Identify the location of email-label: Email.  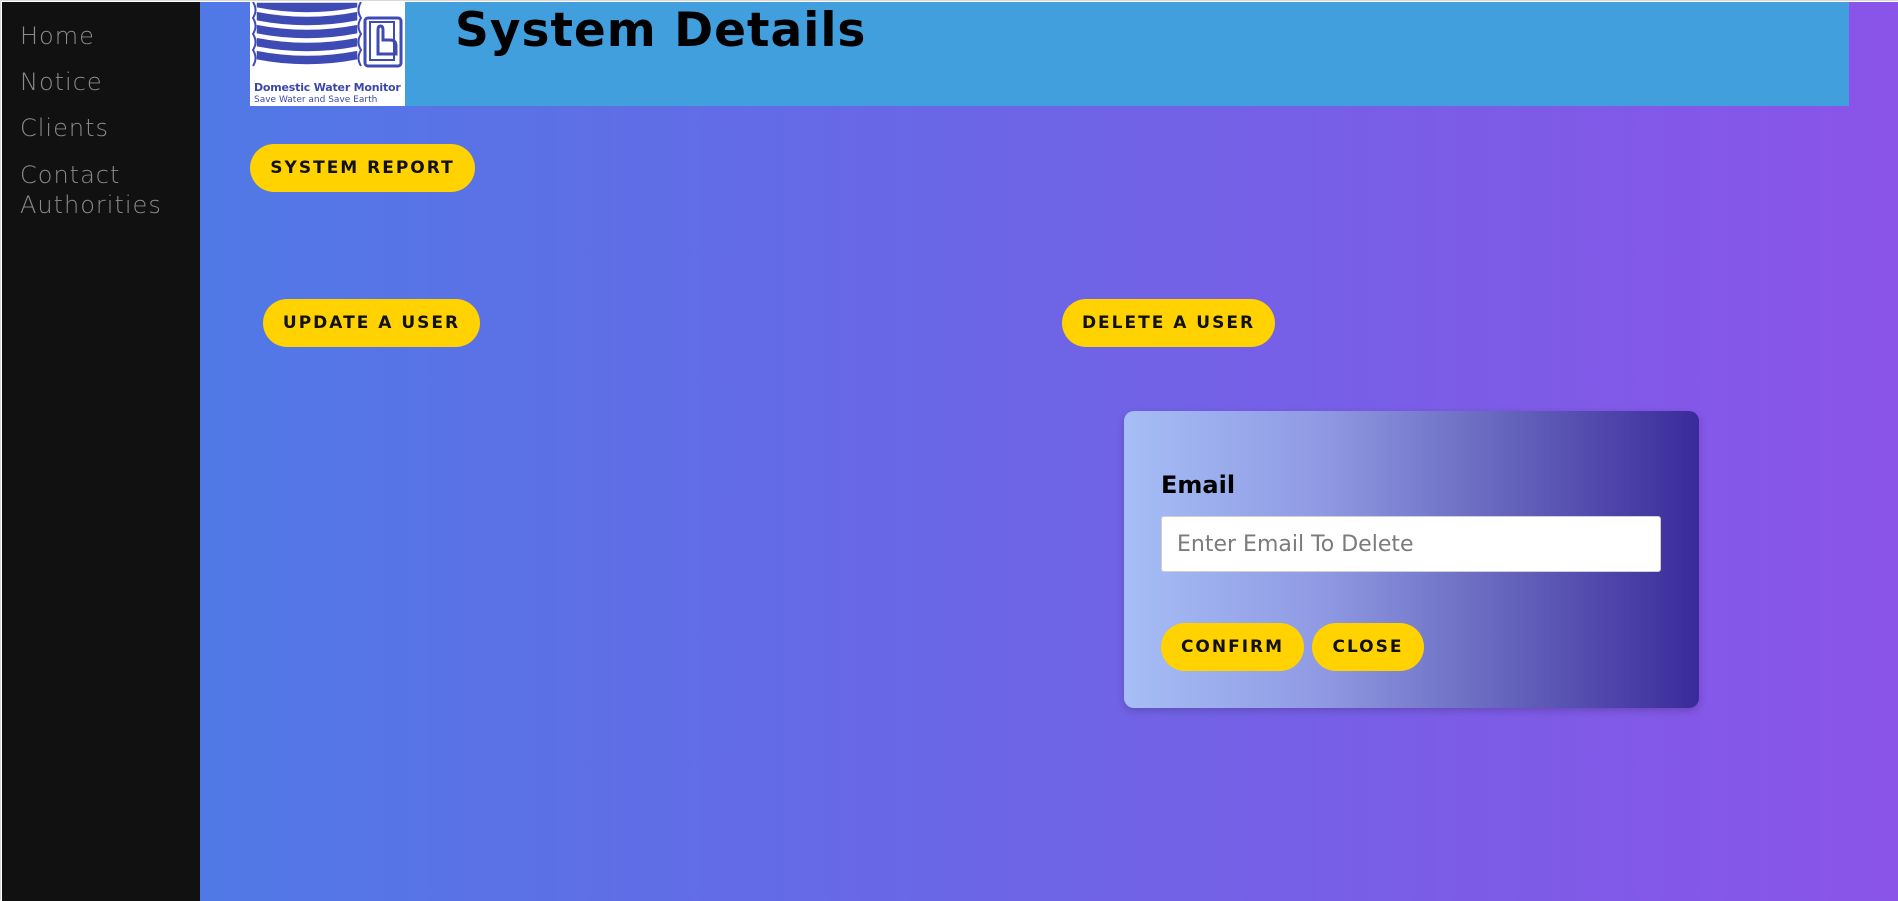
(1198, 485).